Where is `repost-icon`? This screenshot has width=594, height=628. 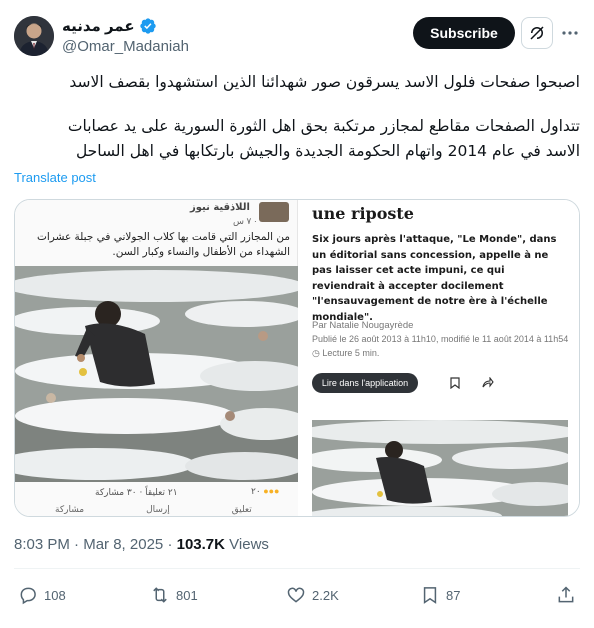 repost-icon is located at coordinates (160, 595).